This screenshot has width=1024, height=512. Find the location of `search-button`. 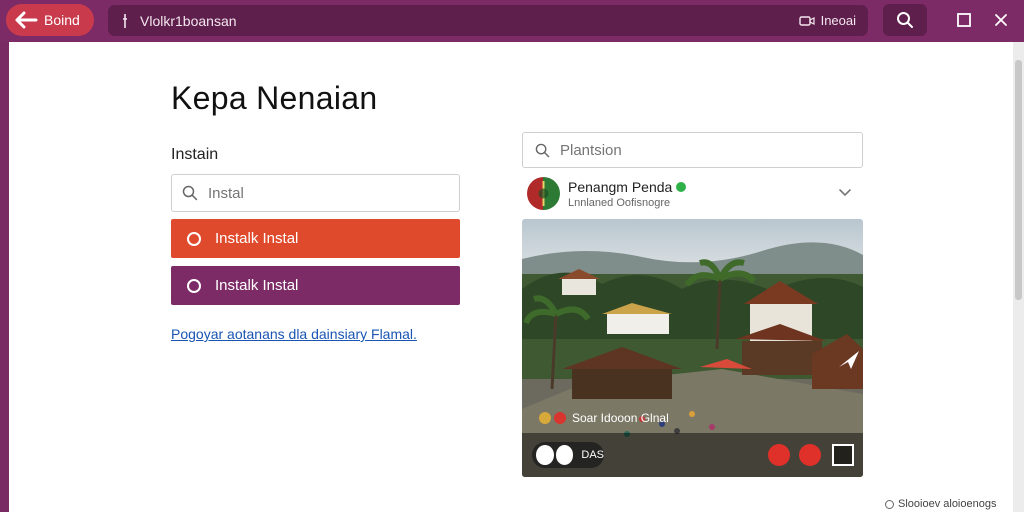

search-button is located at coordinates (905, 20).